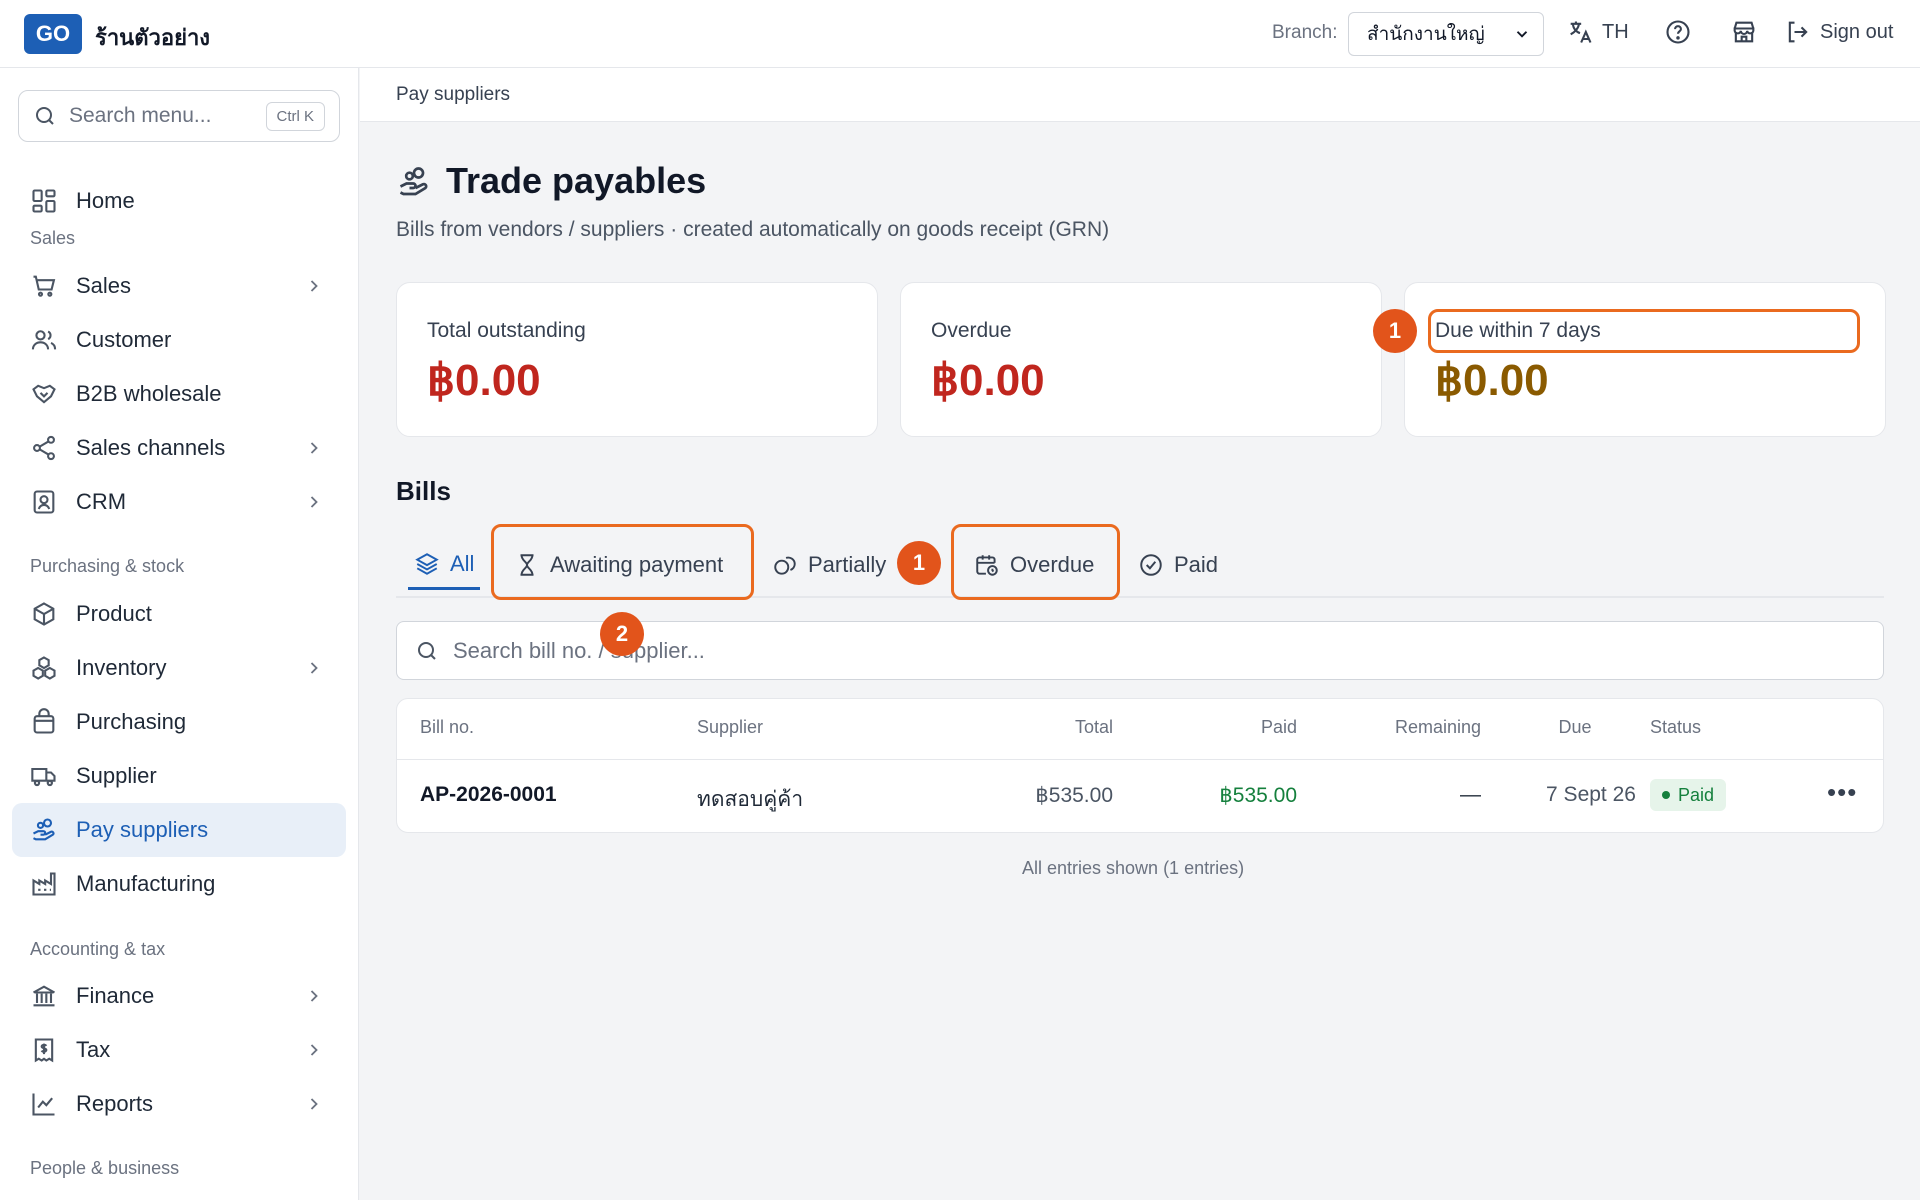 This screenshot has height=1200, width=1920. What do you see at coordinates (44, 668) in the screenshot?
I see `boxes-icon` at bounding box center [44, 668].